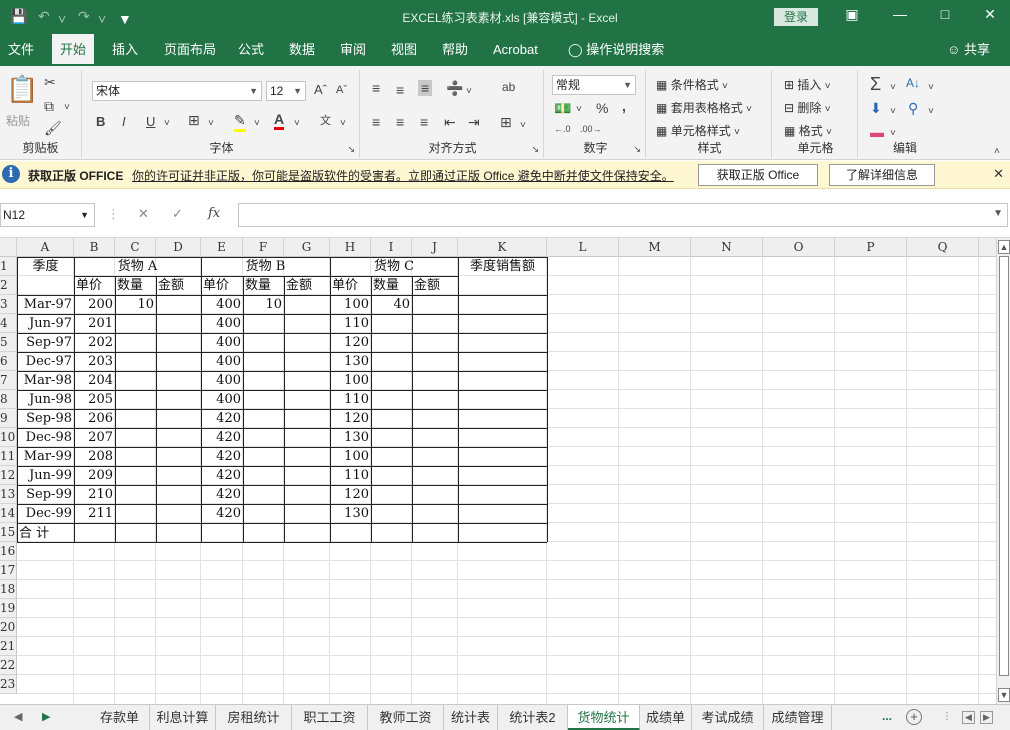 The height and width of the screenshot is (730, 1010). Describe the element at coordinates (655, 247) in the screenshot. I see `column-header-m: M` at that location.